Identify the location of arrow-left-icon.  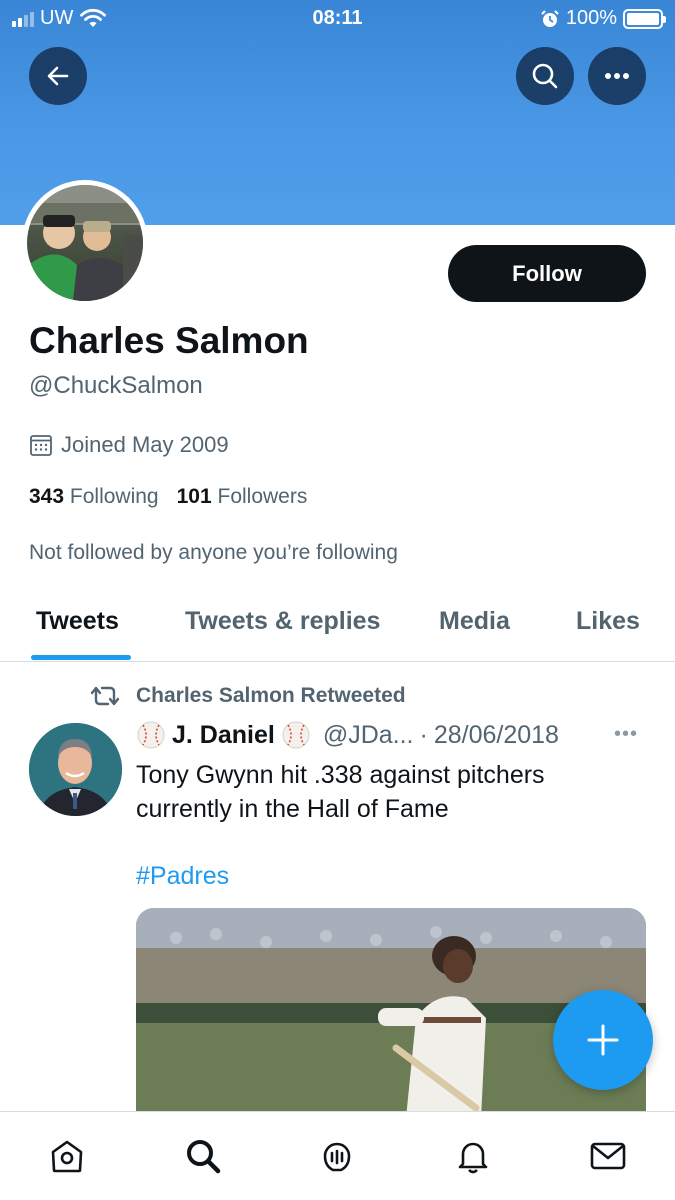
(58, 76).